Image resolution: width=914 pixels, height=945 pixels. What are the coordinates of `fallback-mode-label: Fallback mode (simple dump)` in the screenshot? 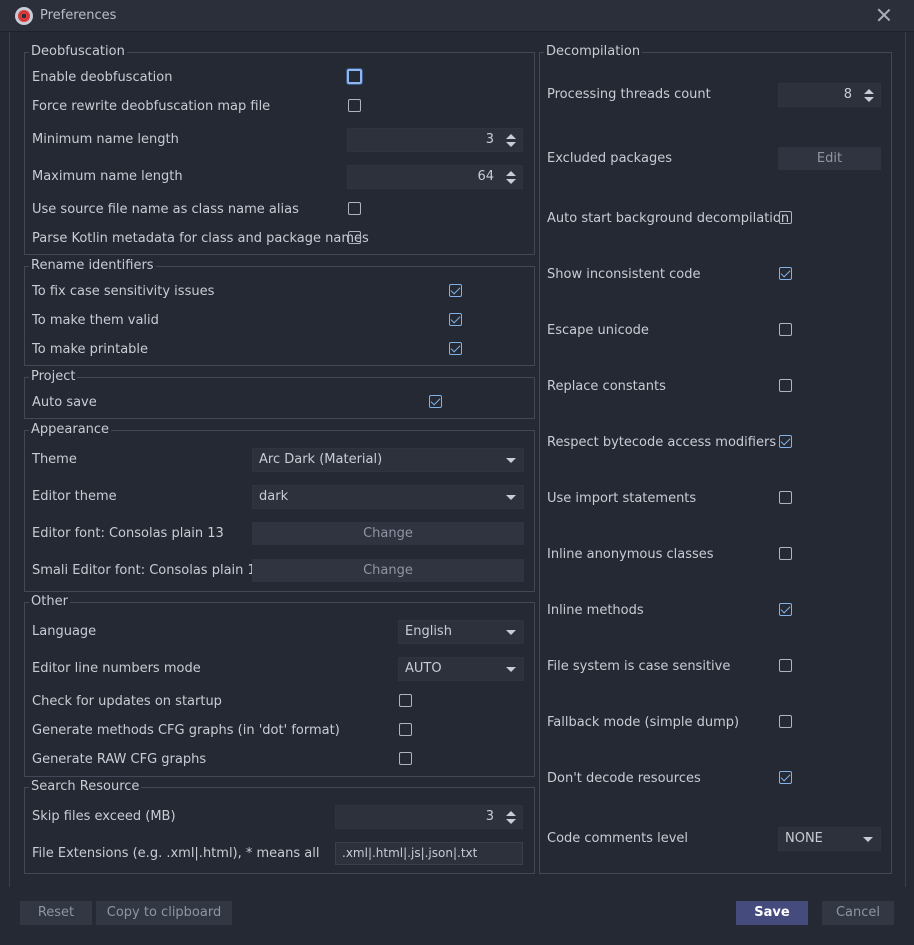 It's located at (643, 722).